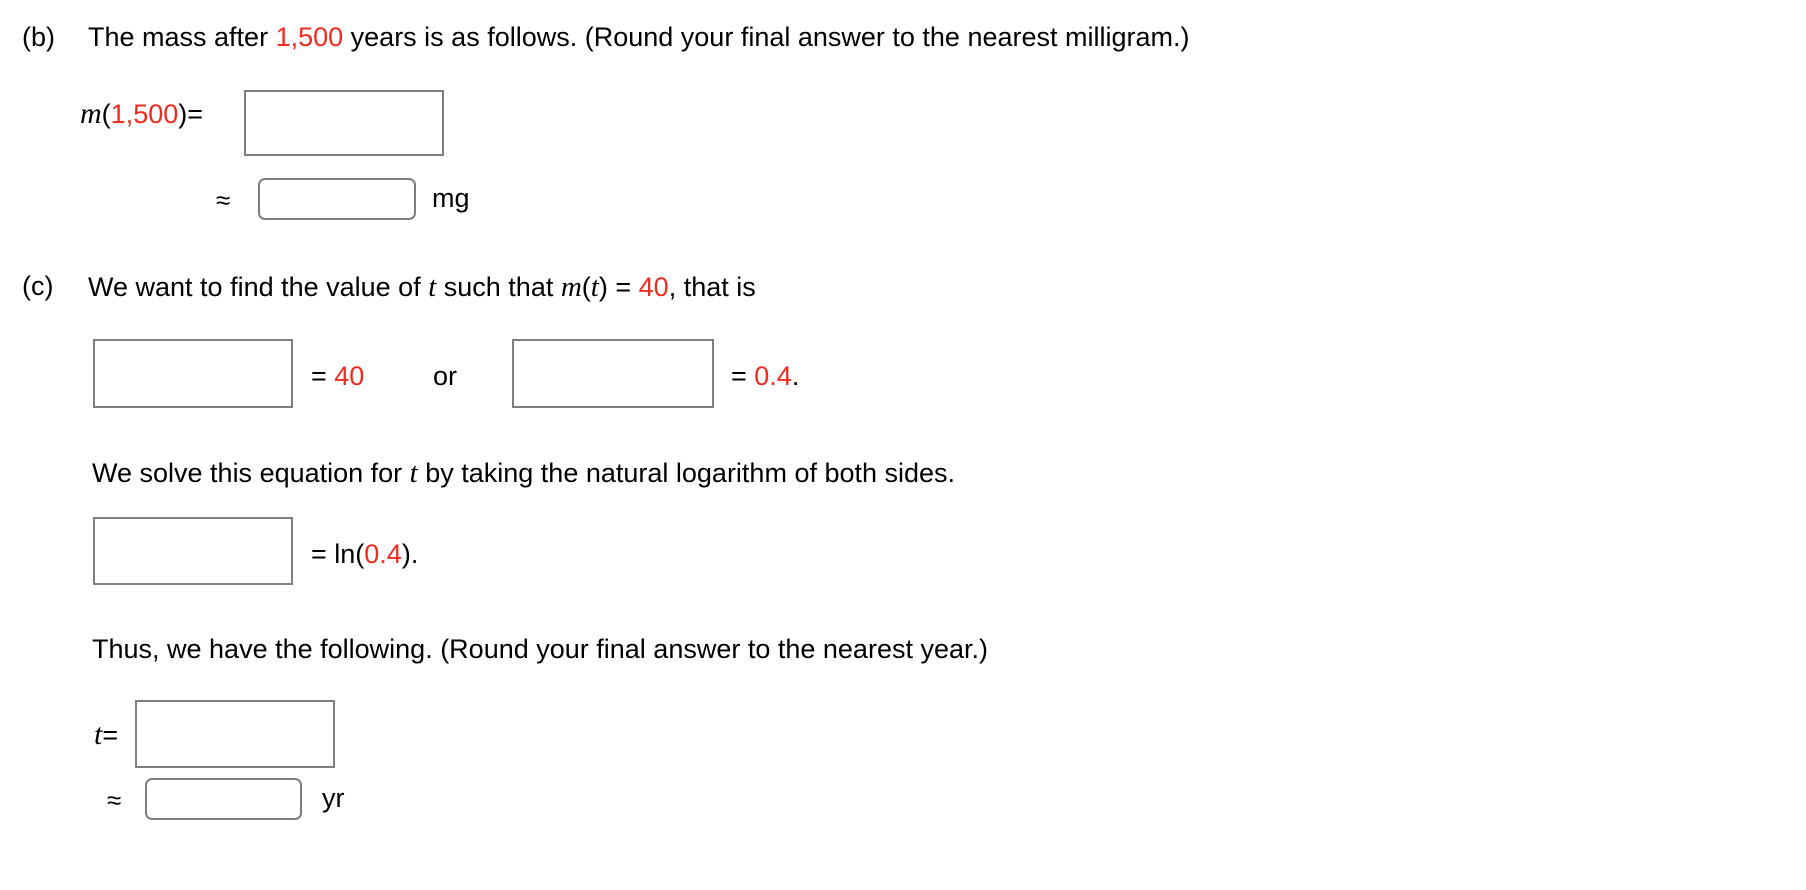  What do you see at coordinates (38, 37) in the screenshot?
I see `part-b-label: (b)` at bounding box center [38, 37].